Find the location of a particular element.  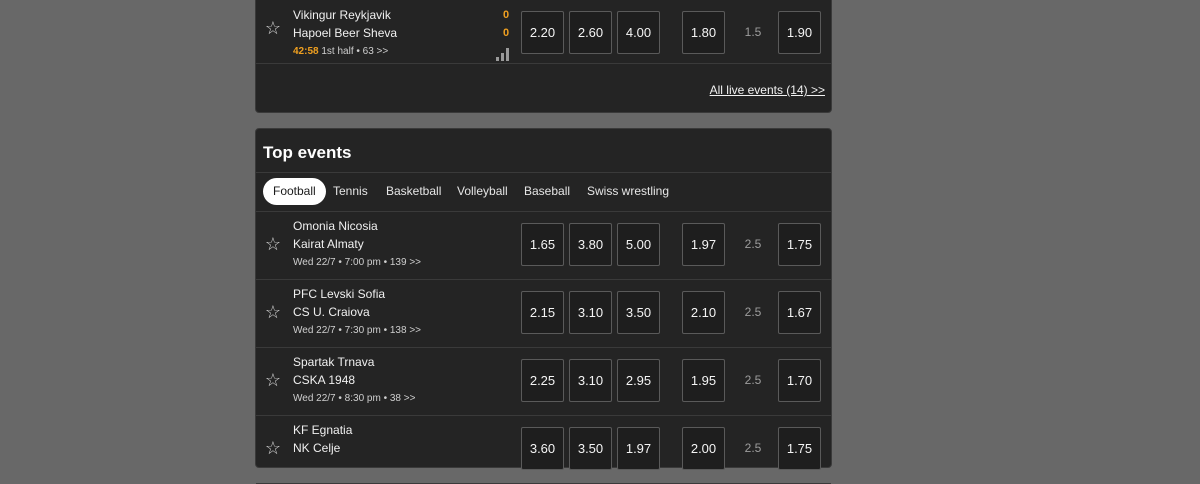

odd-under-button: 1.67 is located at coordinates (799, 312).